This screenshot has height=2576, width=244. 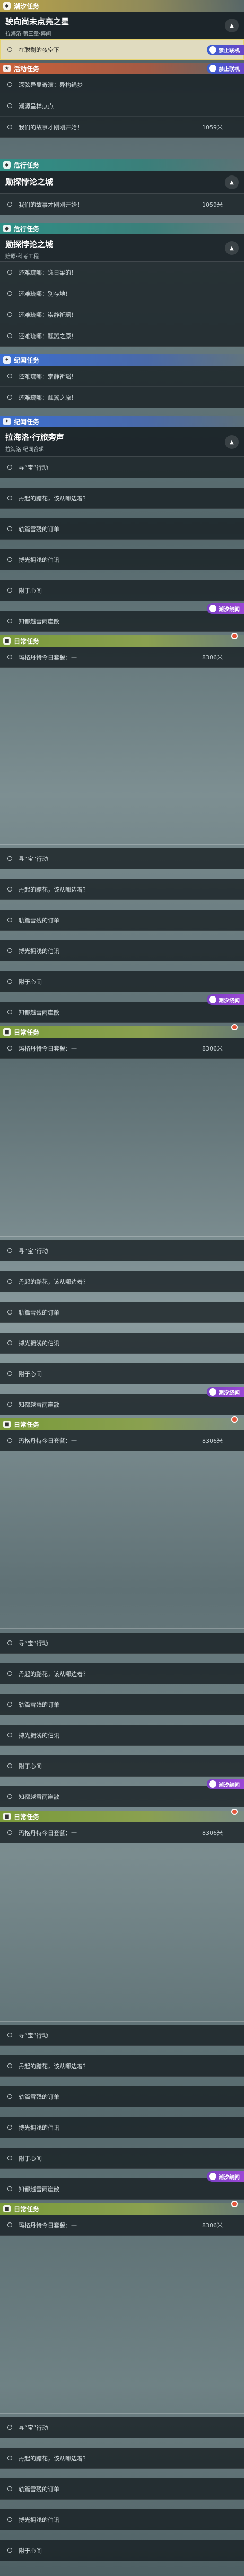 I want to click on activity-row-1: 深弦异显奇演：异构绳梦, so click(x=122, y=84).